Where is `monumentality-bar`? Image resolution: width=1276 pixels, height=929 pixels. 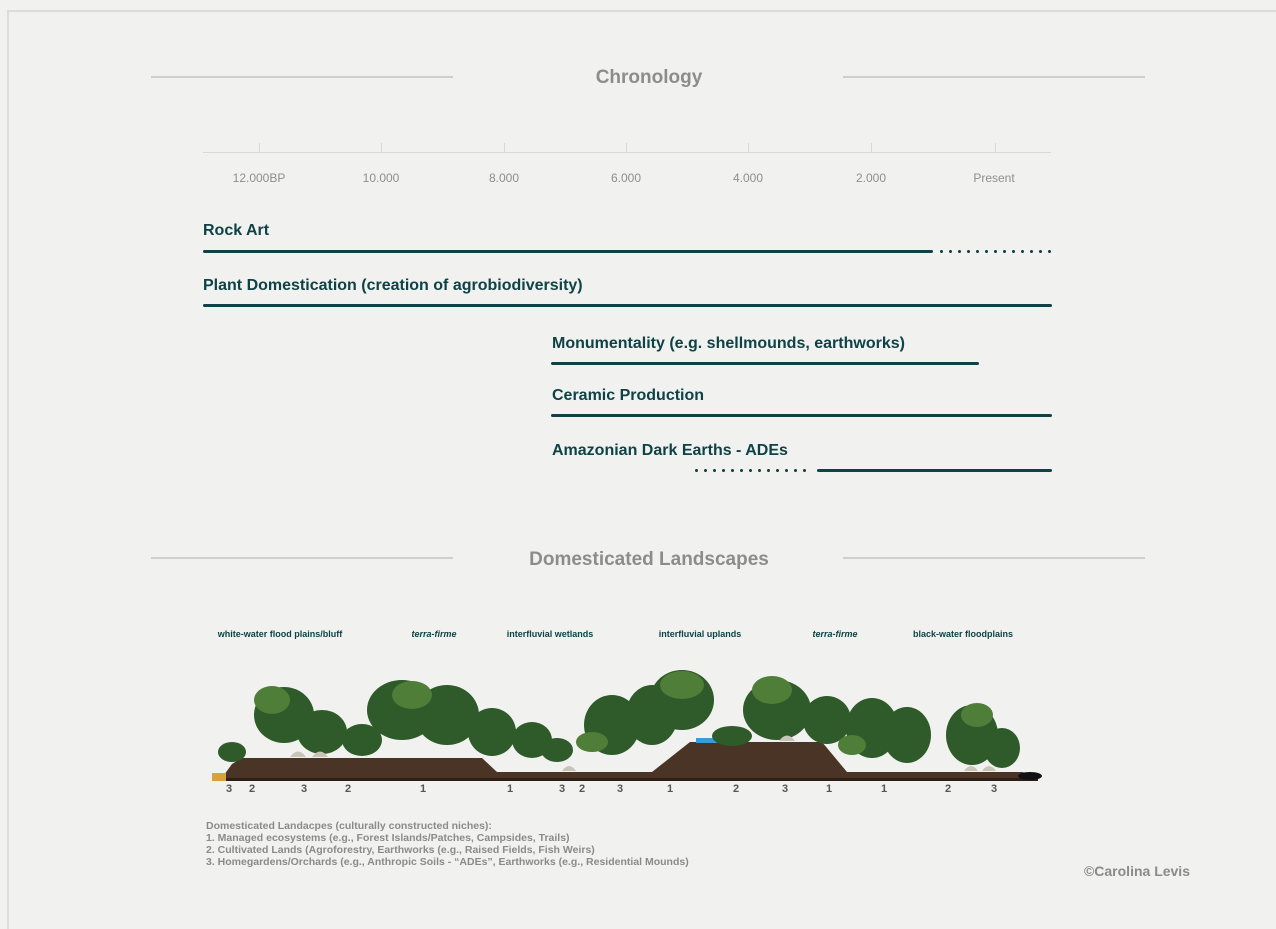
monumentality-bar is located at coordinates (765, 363).